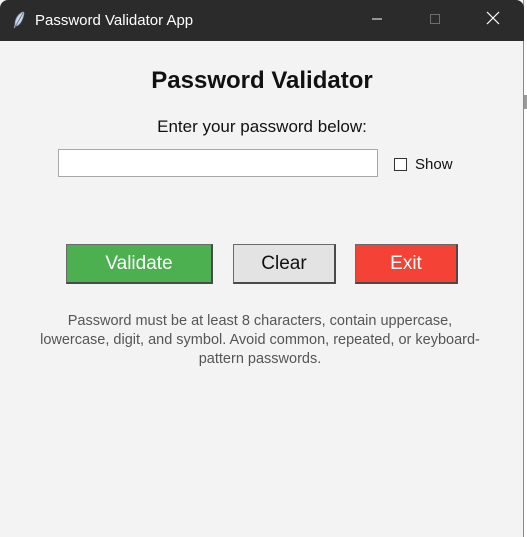 The height and width of the screenshot is (537, 527). I want to click on title-bar: Password Validator App, so click(262, 20).